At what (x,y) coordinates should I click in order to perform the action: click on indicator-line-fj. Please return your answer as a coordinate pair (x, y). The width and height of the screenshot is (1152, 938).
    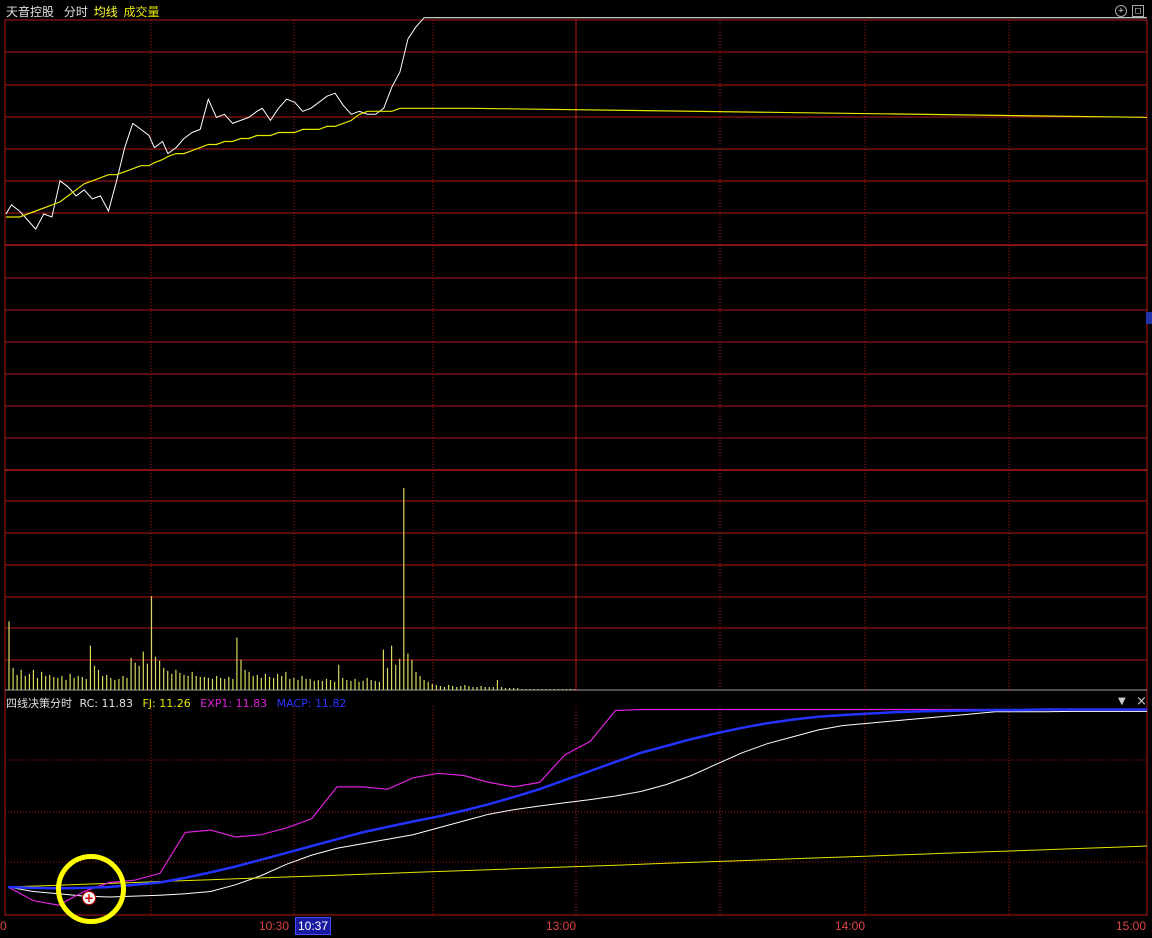
    Looking at the image, I should click on (577, 866).